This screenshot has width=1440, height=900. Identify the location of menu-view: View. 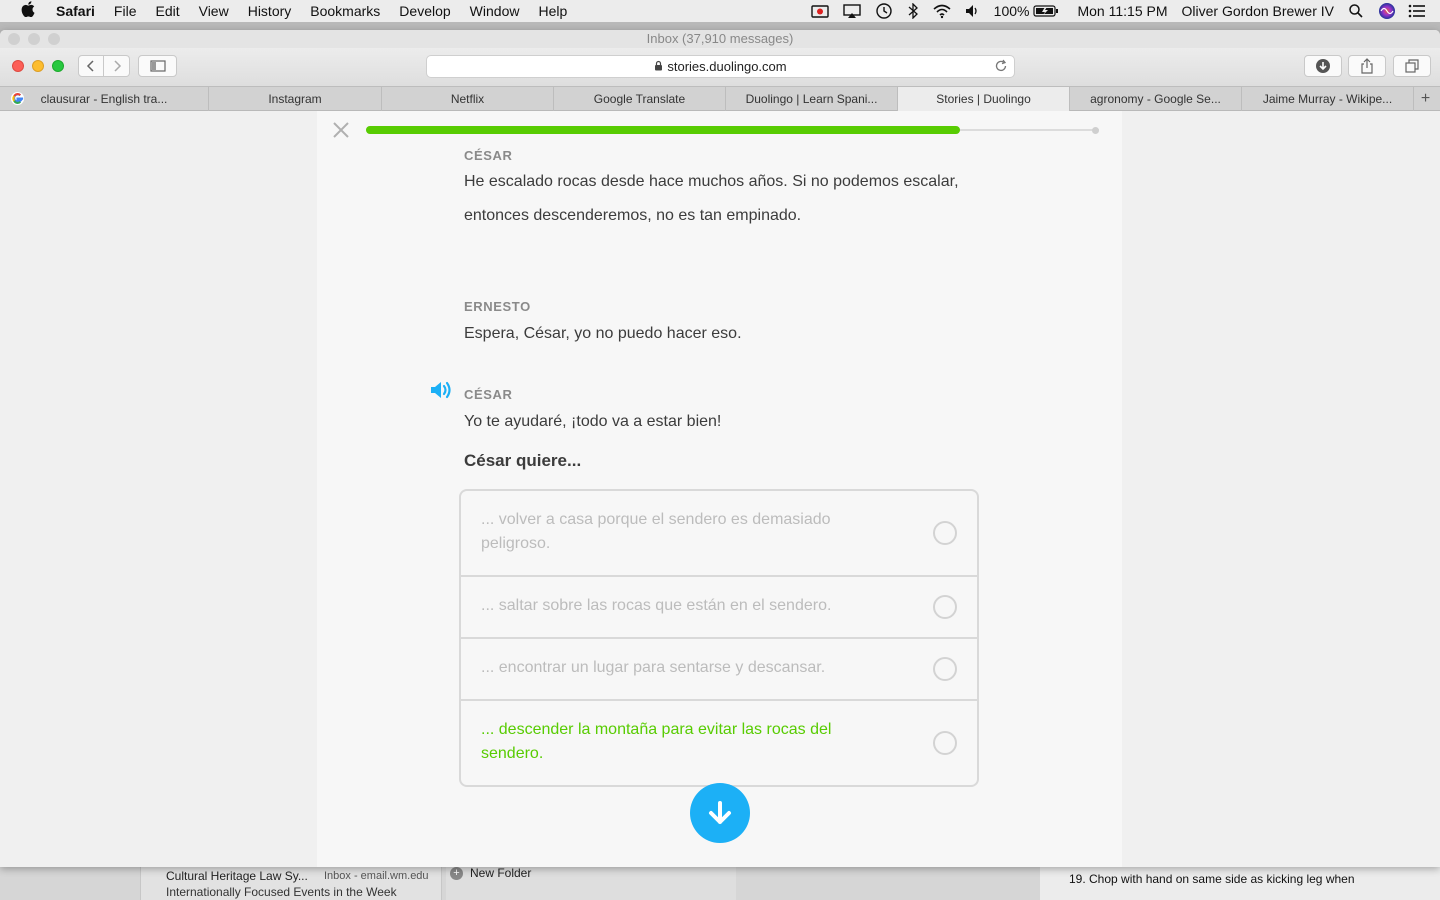
(214, 11).